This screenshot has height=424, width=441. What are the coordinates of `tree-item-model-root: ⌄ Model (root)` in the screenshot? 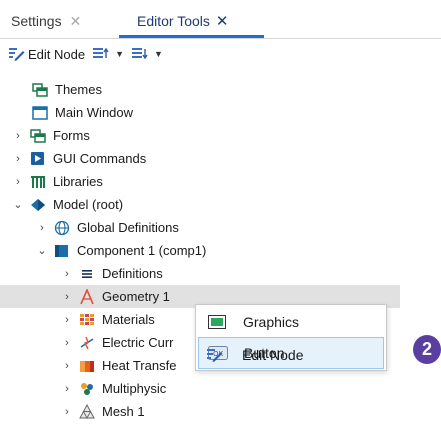 It's located at (220, 204).